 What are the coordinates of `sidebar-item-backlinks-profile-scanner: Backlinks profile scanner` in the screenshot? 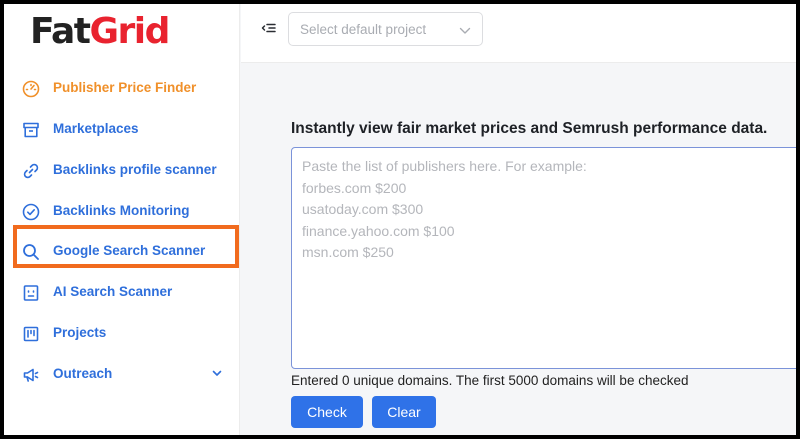 It's located at (122, 170).